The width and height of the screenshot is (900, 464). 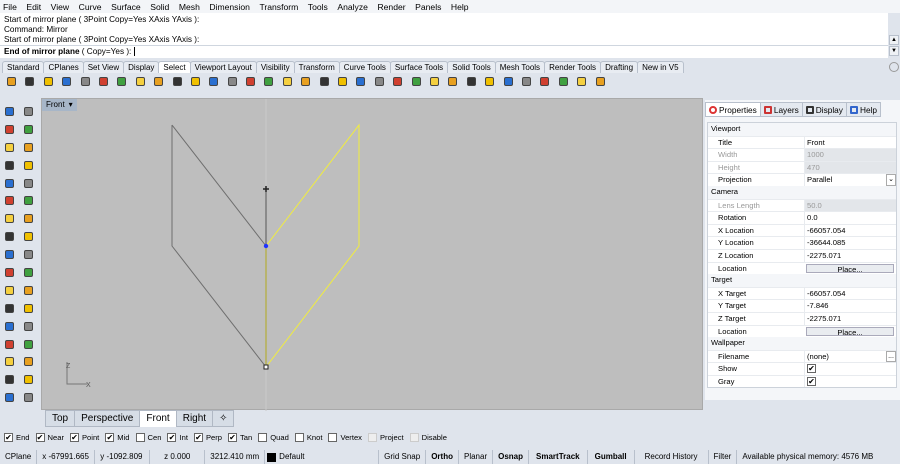 What do you see at coordinates (66, 81) in the screenshot?
I see `select-surfaces-icon` at bounding box center [66, 81].